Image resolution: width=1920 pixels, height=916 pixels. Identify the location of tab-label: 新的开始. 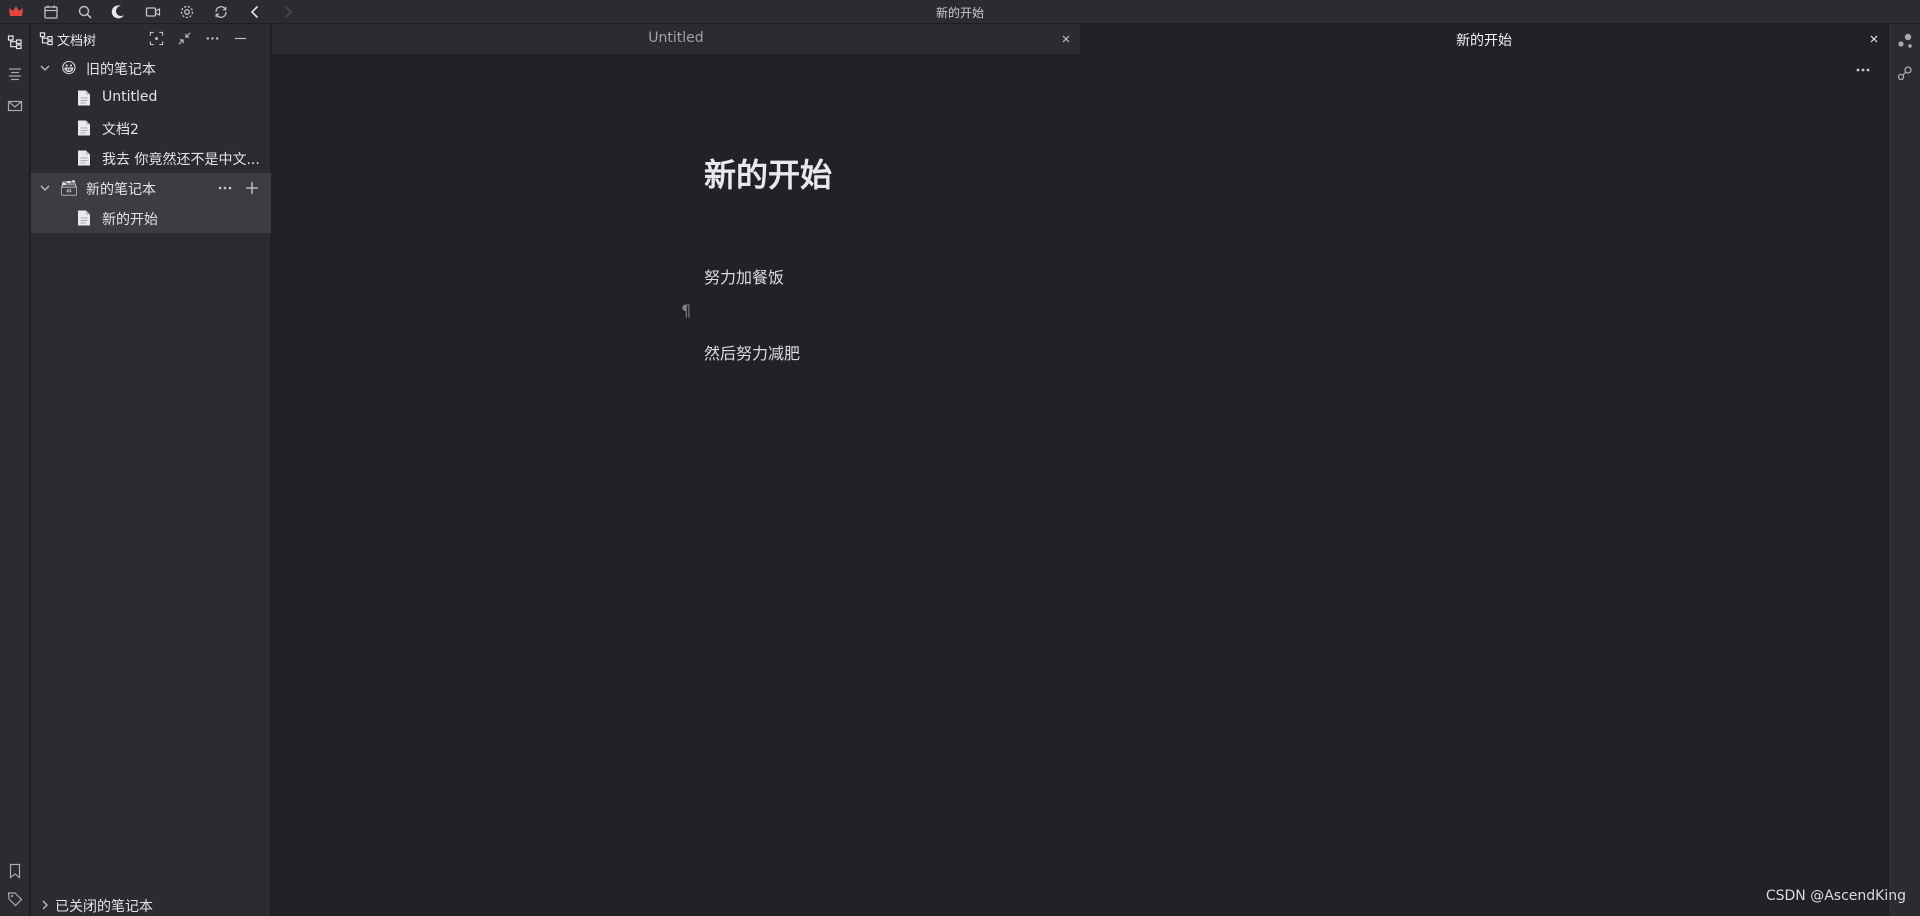
(1484, 41).